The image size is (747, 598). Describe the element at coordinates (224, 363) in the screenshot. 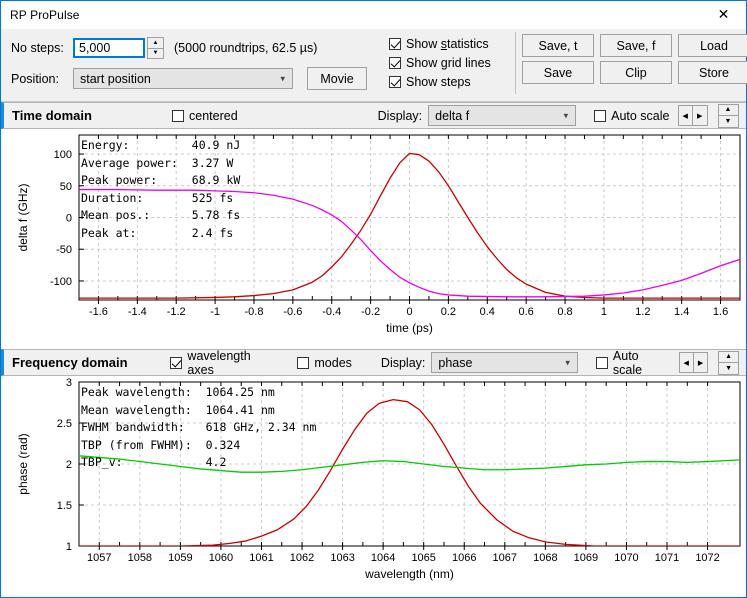

I see `wavelength-axes-row: wavelength axes` at that location.